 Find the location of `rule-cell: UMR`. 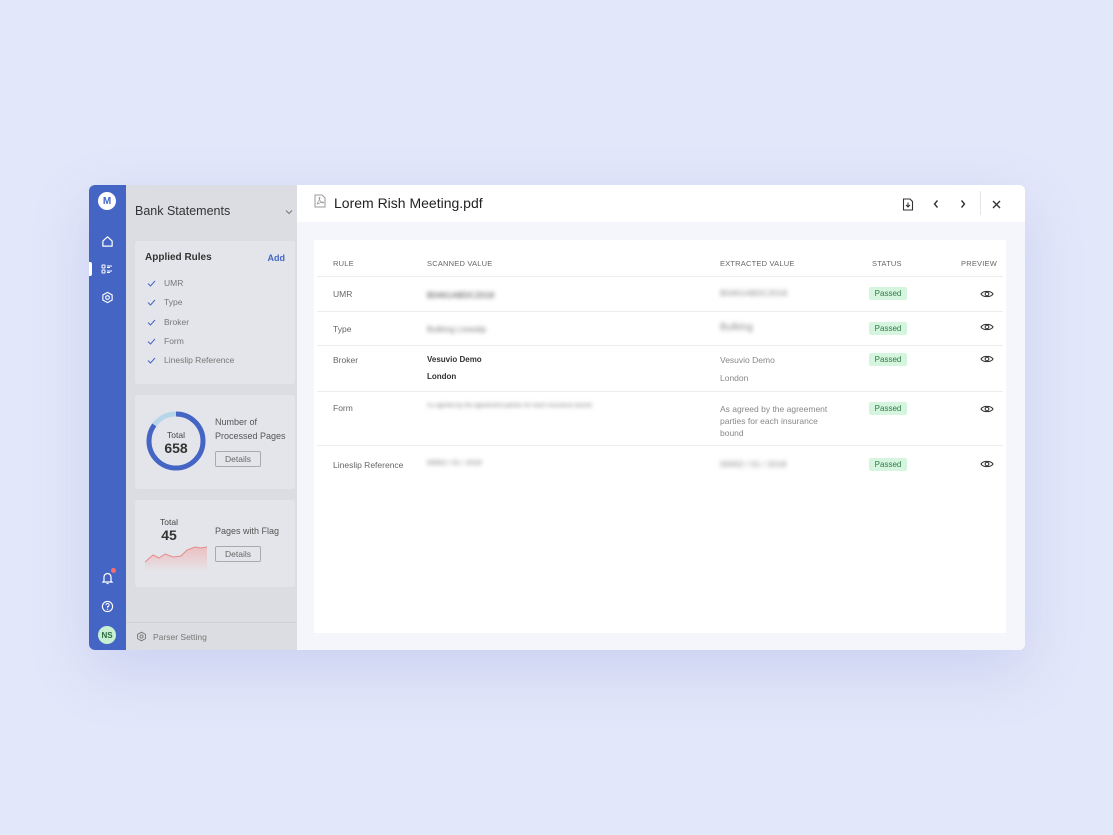

rule-cell: UMR is located at coordinates (343, 294).